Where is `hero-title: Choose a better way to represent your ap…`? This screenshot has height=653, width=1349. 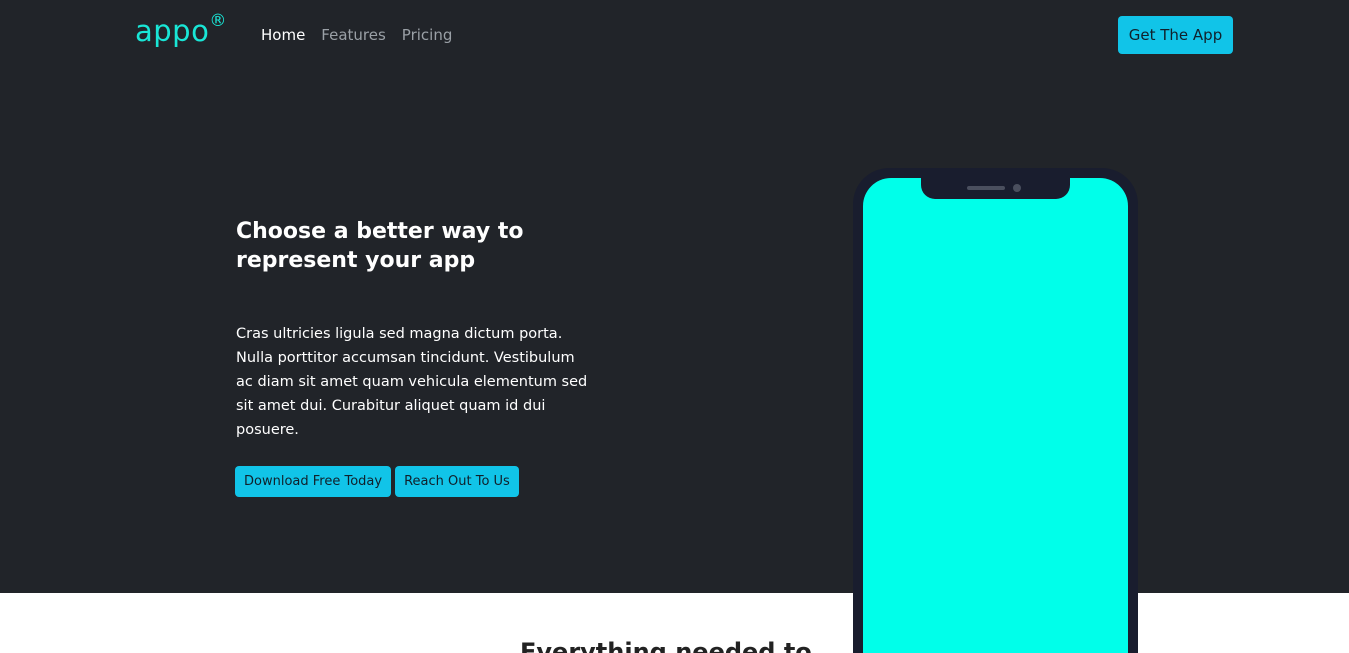 hero-title: Choose a better way to represent your ap… is located at coordinates (380, 246).